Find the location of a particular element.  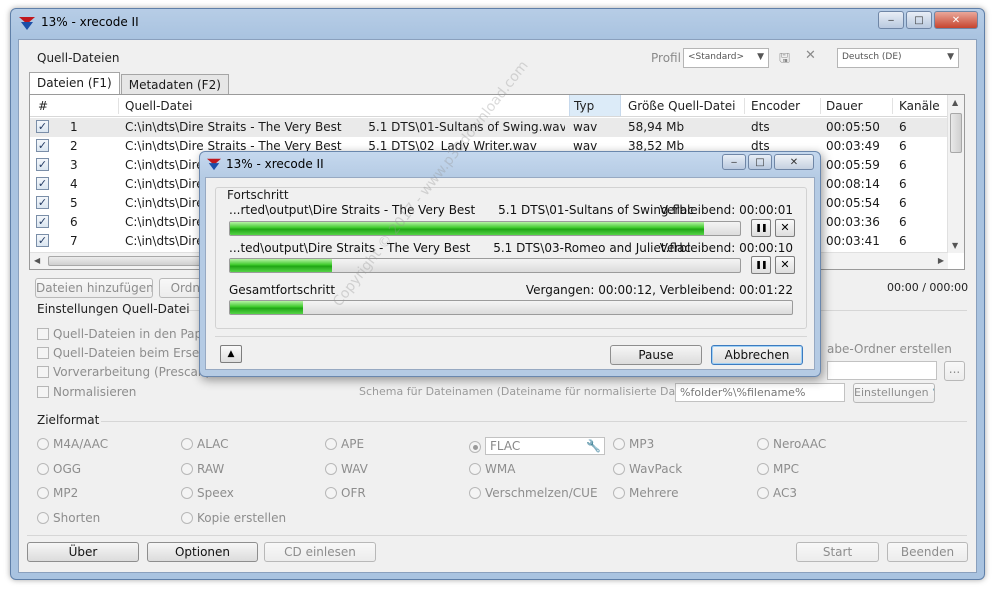

column-header-file: Quell-Datei is located at coordinates (158, 106).